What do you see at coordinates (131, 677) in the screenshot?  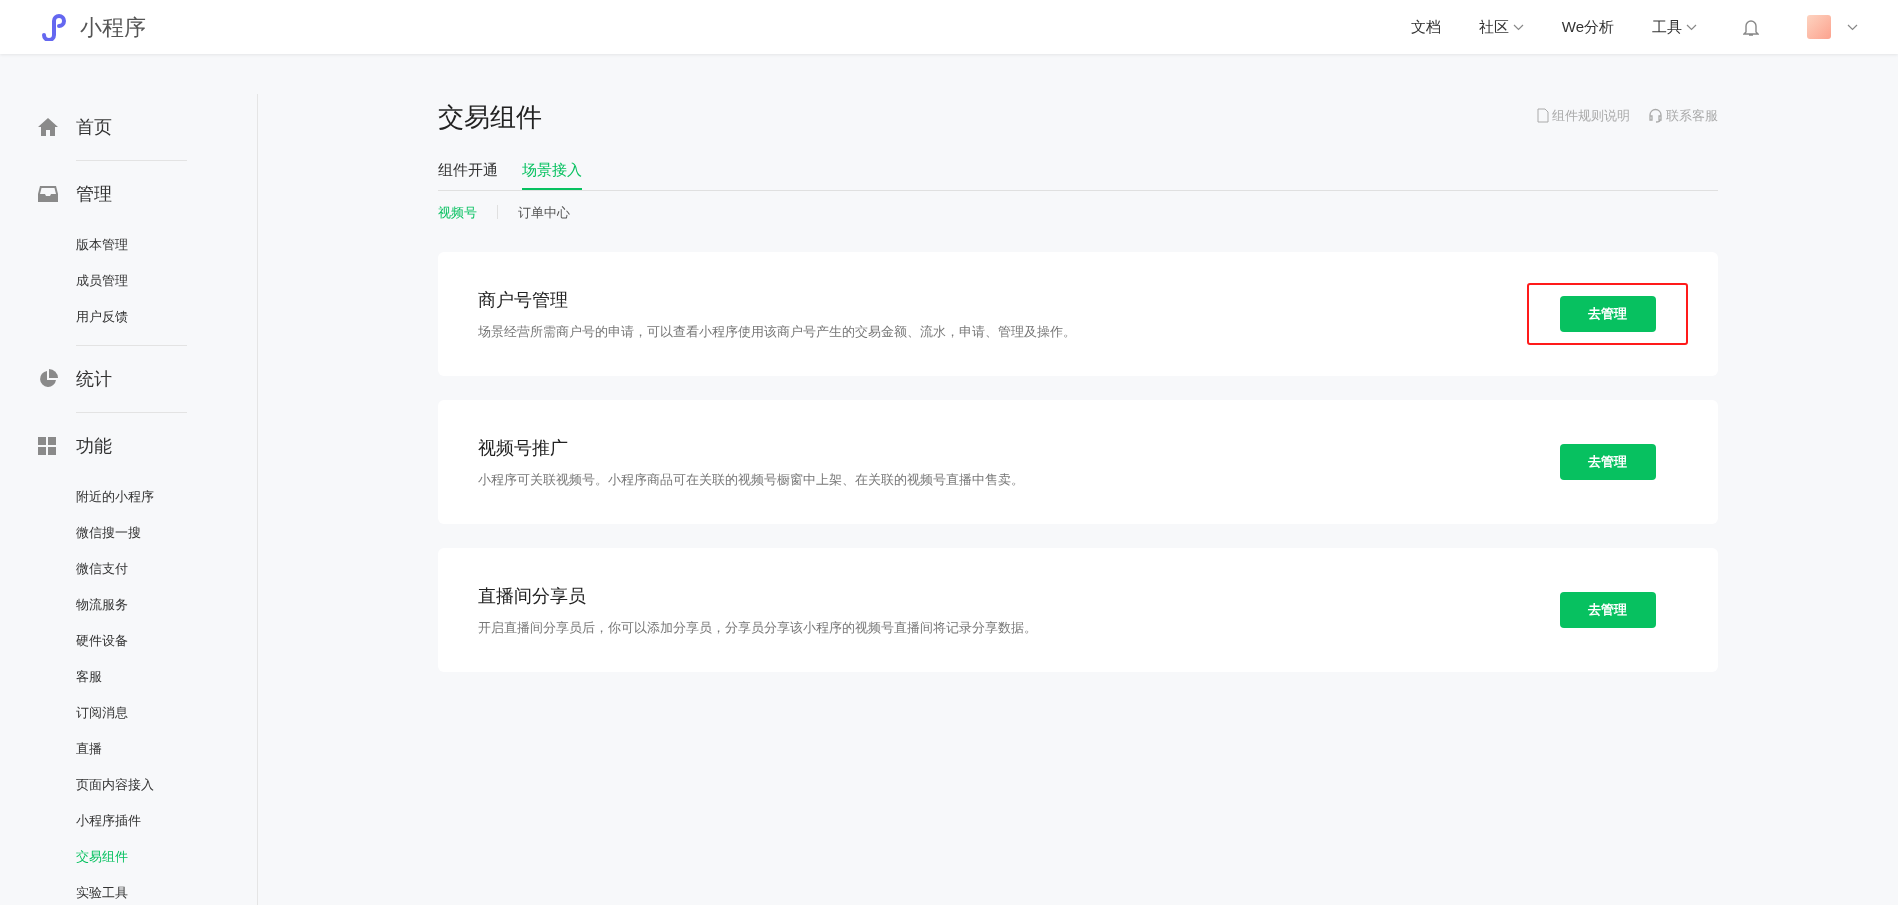 I see `sidebar-item: 客服` at bounding box center [131, 677].